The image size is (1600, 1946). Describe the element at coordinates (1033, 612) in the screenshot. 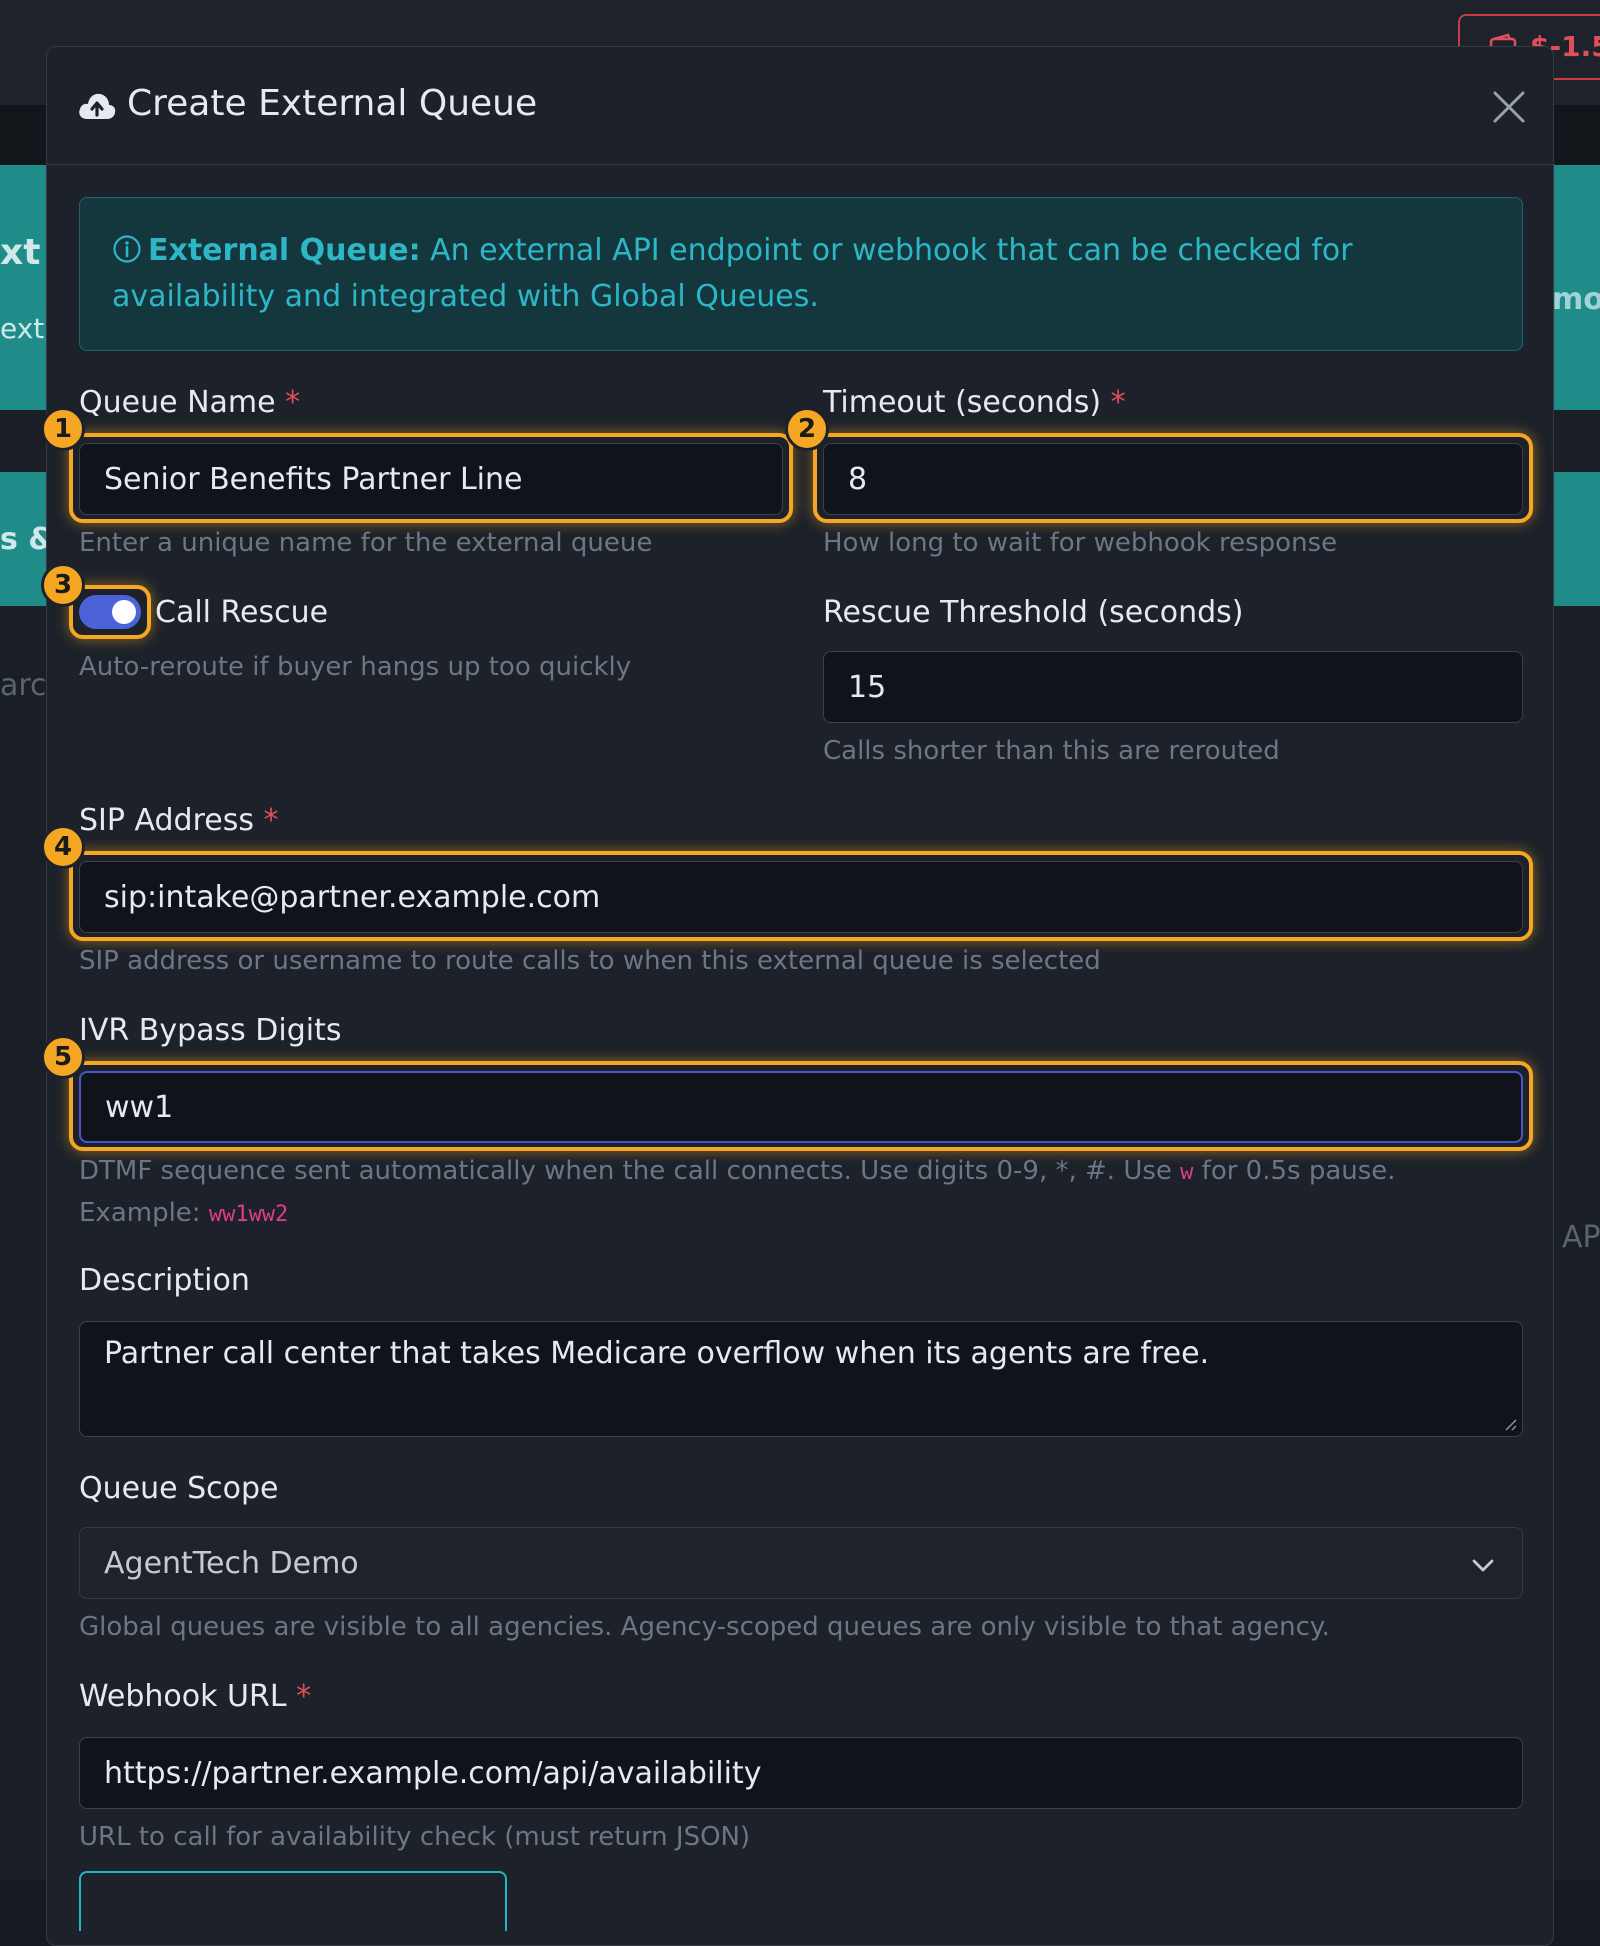

I see `rescue-threshold-label: Rescue Threshold (seconds)` at that location.